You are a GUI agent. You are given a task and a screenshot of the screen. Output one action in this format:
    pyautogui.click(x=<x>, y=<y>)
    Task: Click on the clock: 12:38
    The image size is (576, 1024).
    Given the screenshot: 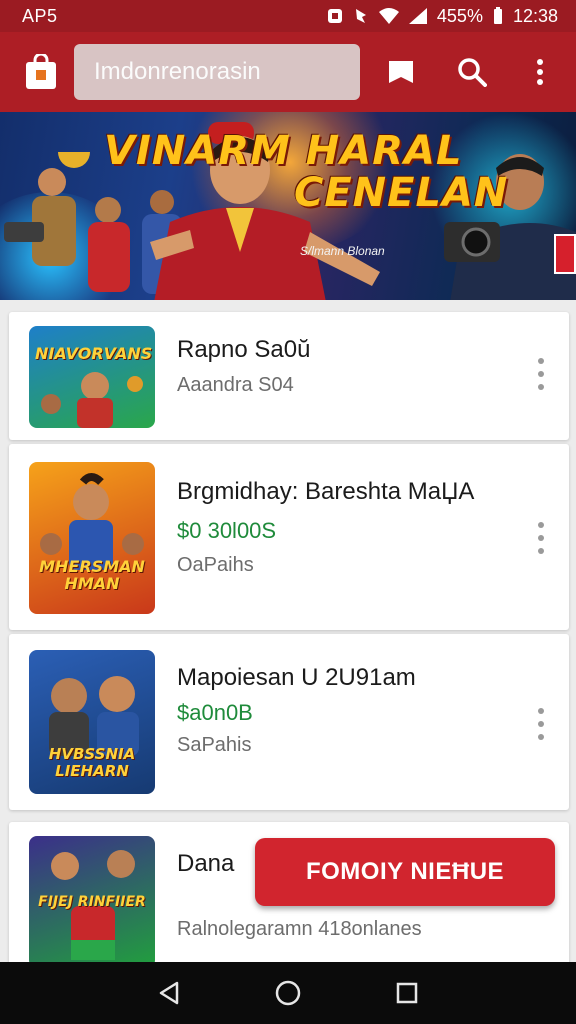 What is the action you would take?
    pyautogui.click(x=535, y=15)
    